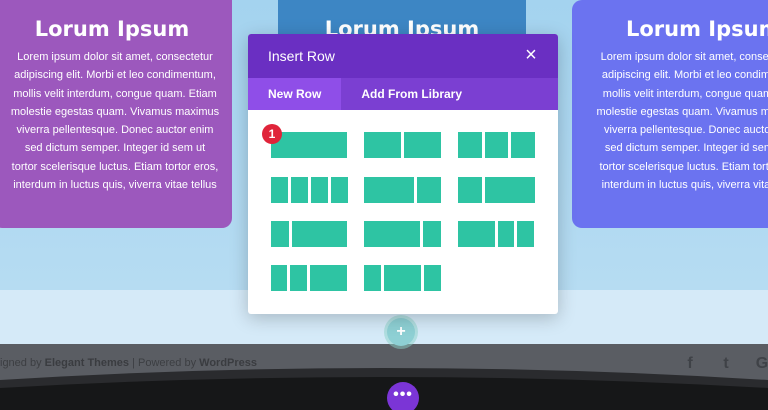 The width and height of the screenshot is (768, 410). What do you see at coordinates (403, 56) in the screenshot?
I see `modal-header: Insert Row ×` at bounding box center [403, 56].